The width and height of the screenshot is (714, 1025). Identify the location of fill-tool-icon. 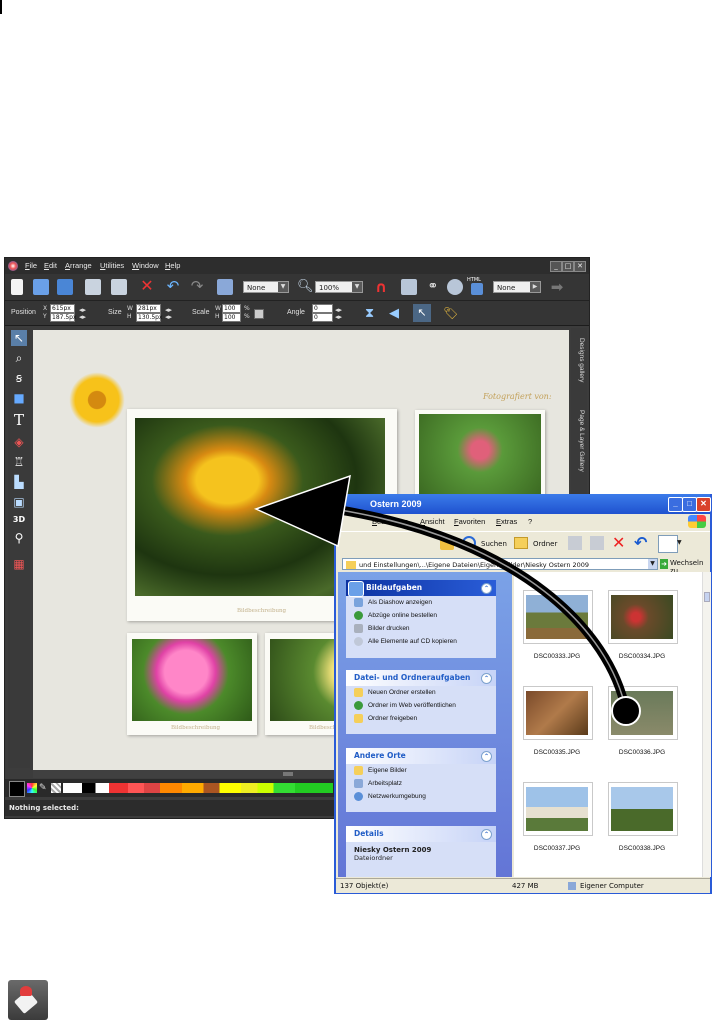
(28, 1000).